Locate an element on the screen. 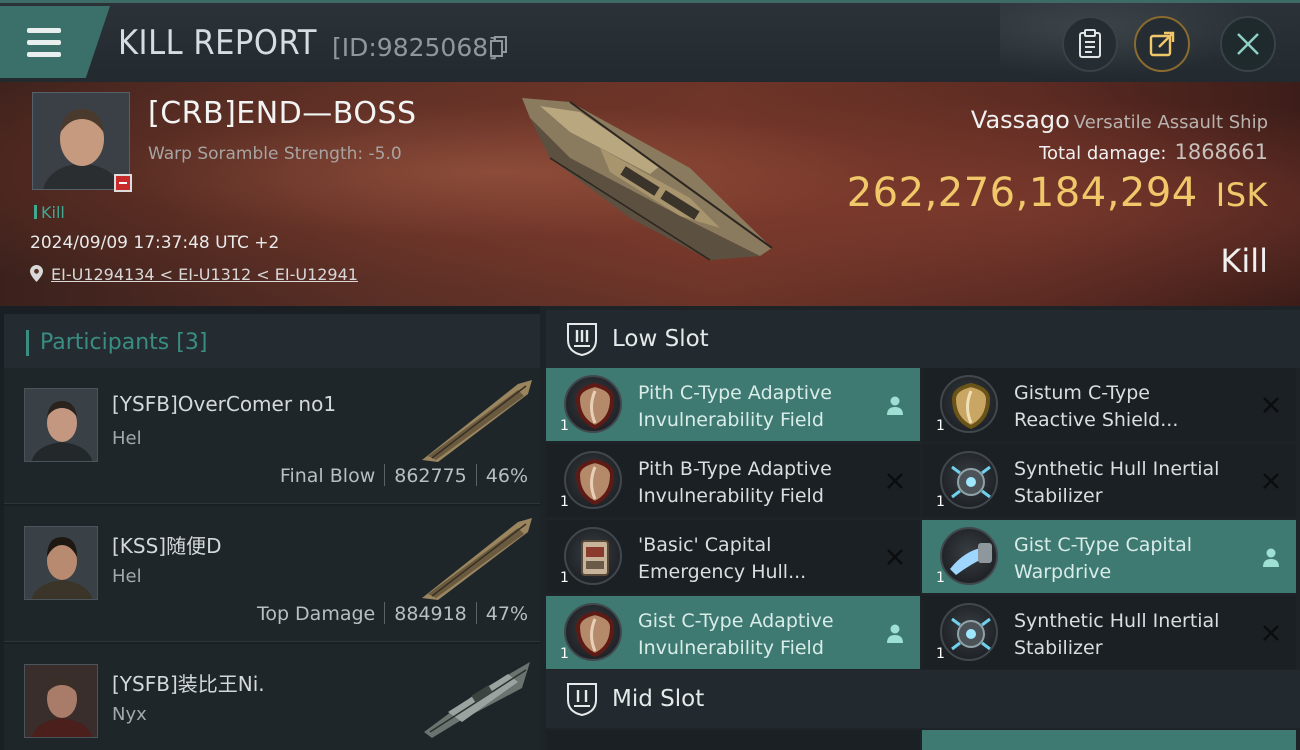  page-title: KILL REPORT is located at coordinates (217, 43).